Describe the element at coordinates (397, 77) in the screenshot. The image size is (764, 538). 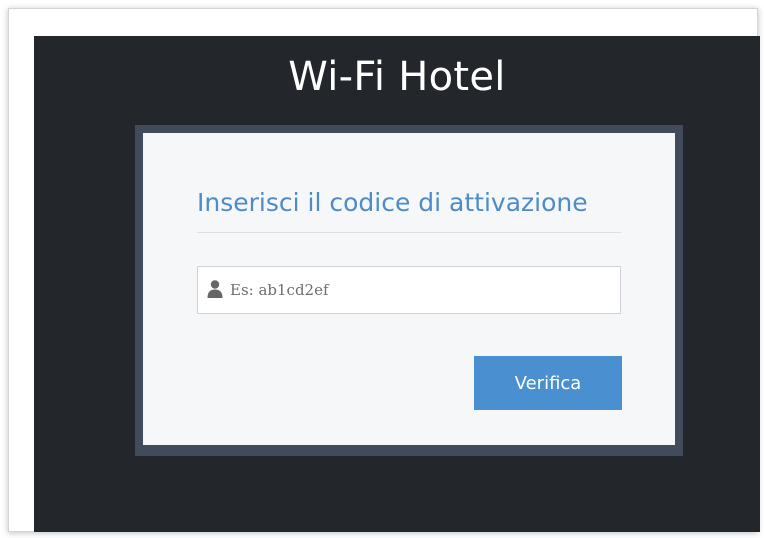
I see `app-title: Wi-Fi Hotel` at that location.